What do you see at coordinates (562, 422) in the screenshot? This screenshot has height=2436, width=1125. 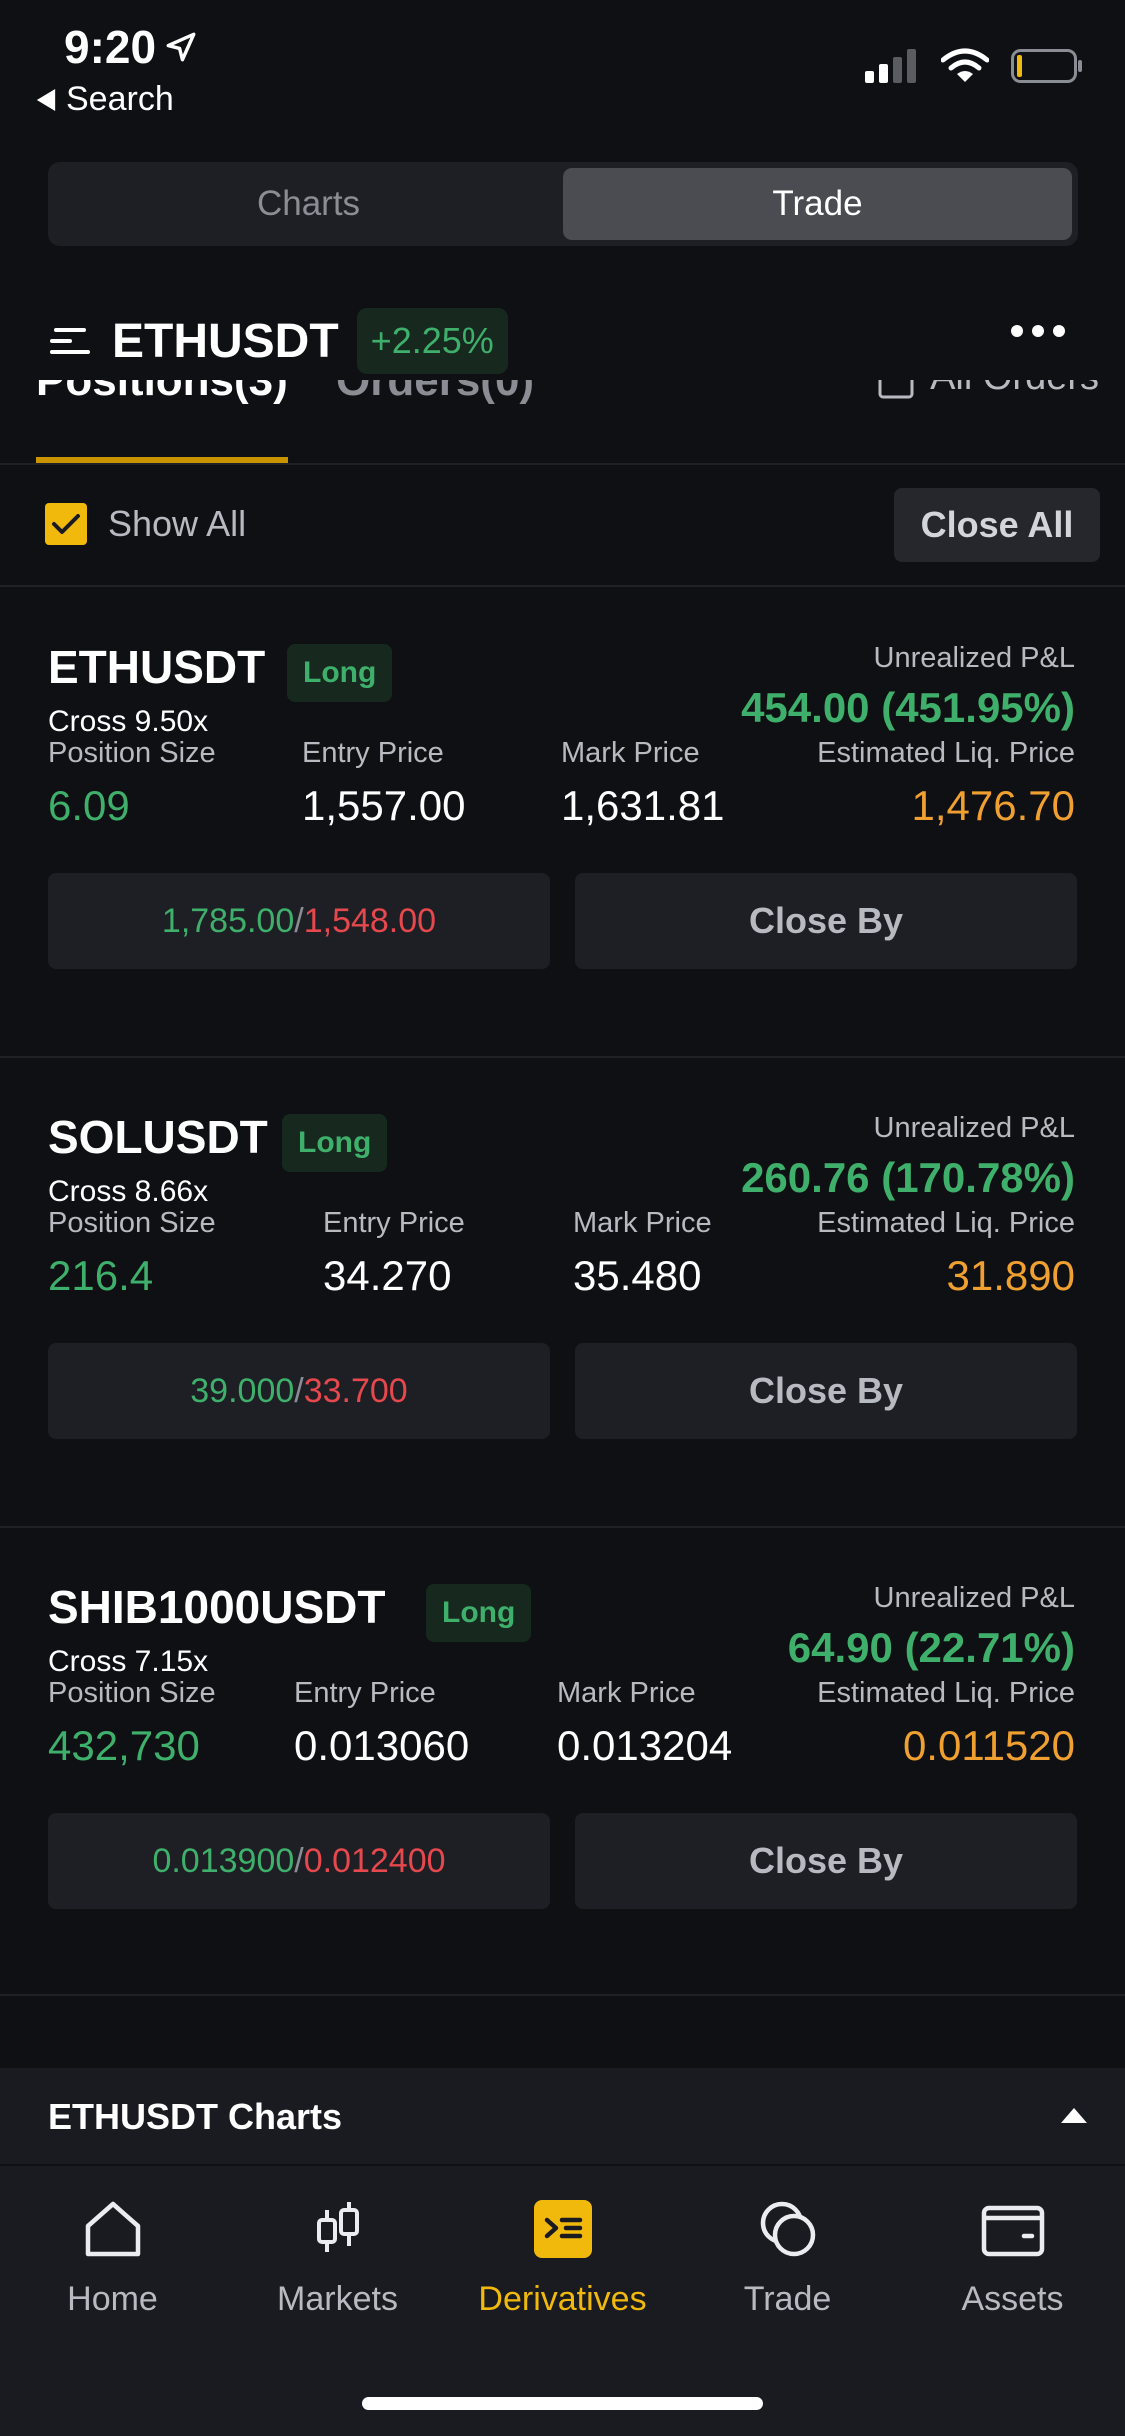 I see `positions-tabs: Positions(3) Orders(0) All Orders` at bounding box center [562, 422].